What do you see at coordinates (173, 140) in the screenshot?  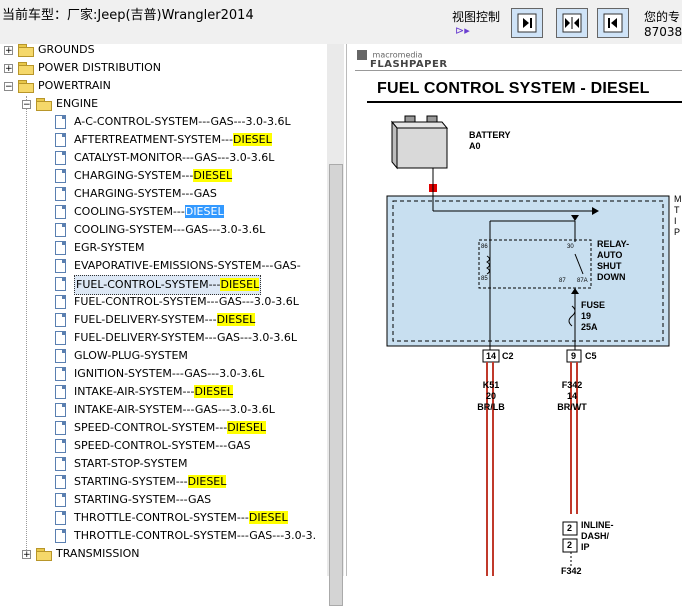 I see `tree-item-label: AFTERTREATMENT-SYSTEM---DIESEL` at bounding box center [173, 140].